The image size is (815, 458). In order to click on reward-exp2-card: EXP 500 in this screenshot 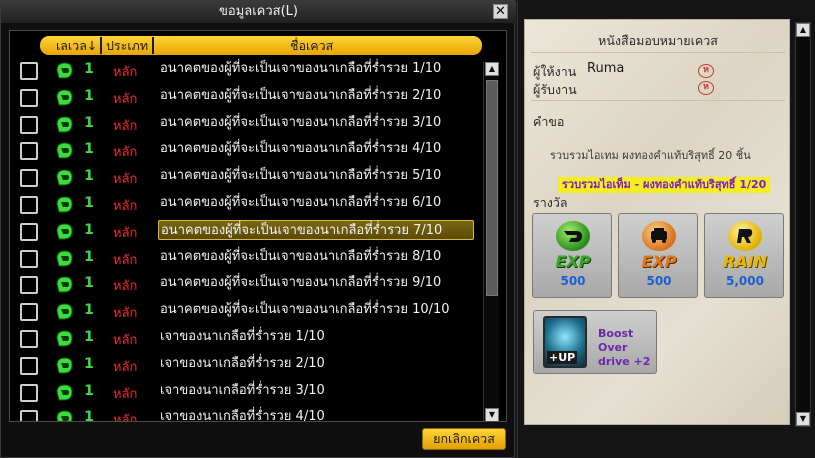, I will do `click(658, 255)`.